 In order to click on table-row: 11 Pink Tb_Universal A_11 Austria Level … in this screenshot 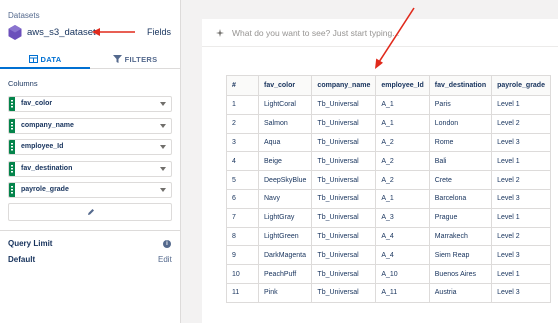, I will do `click(388, 292)`.